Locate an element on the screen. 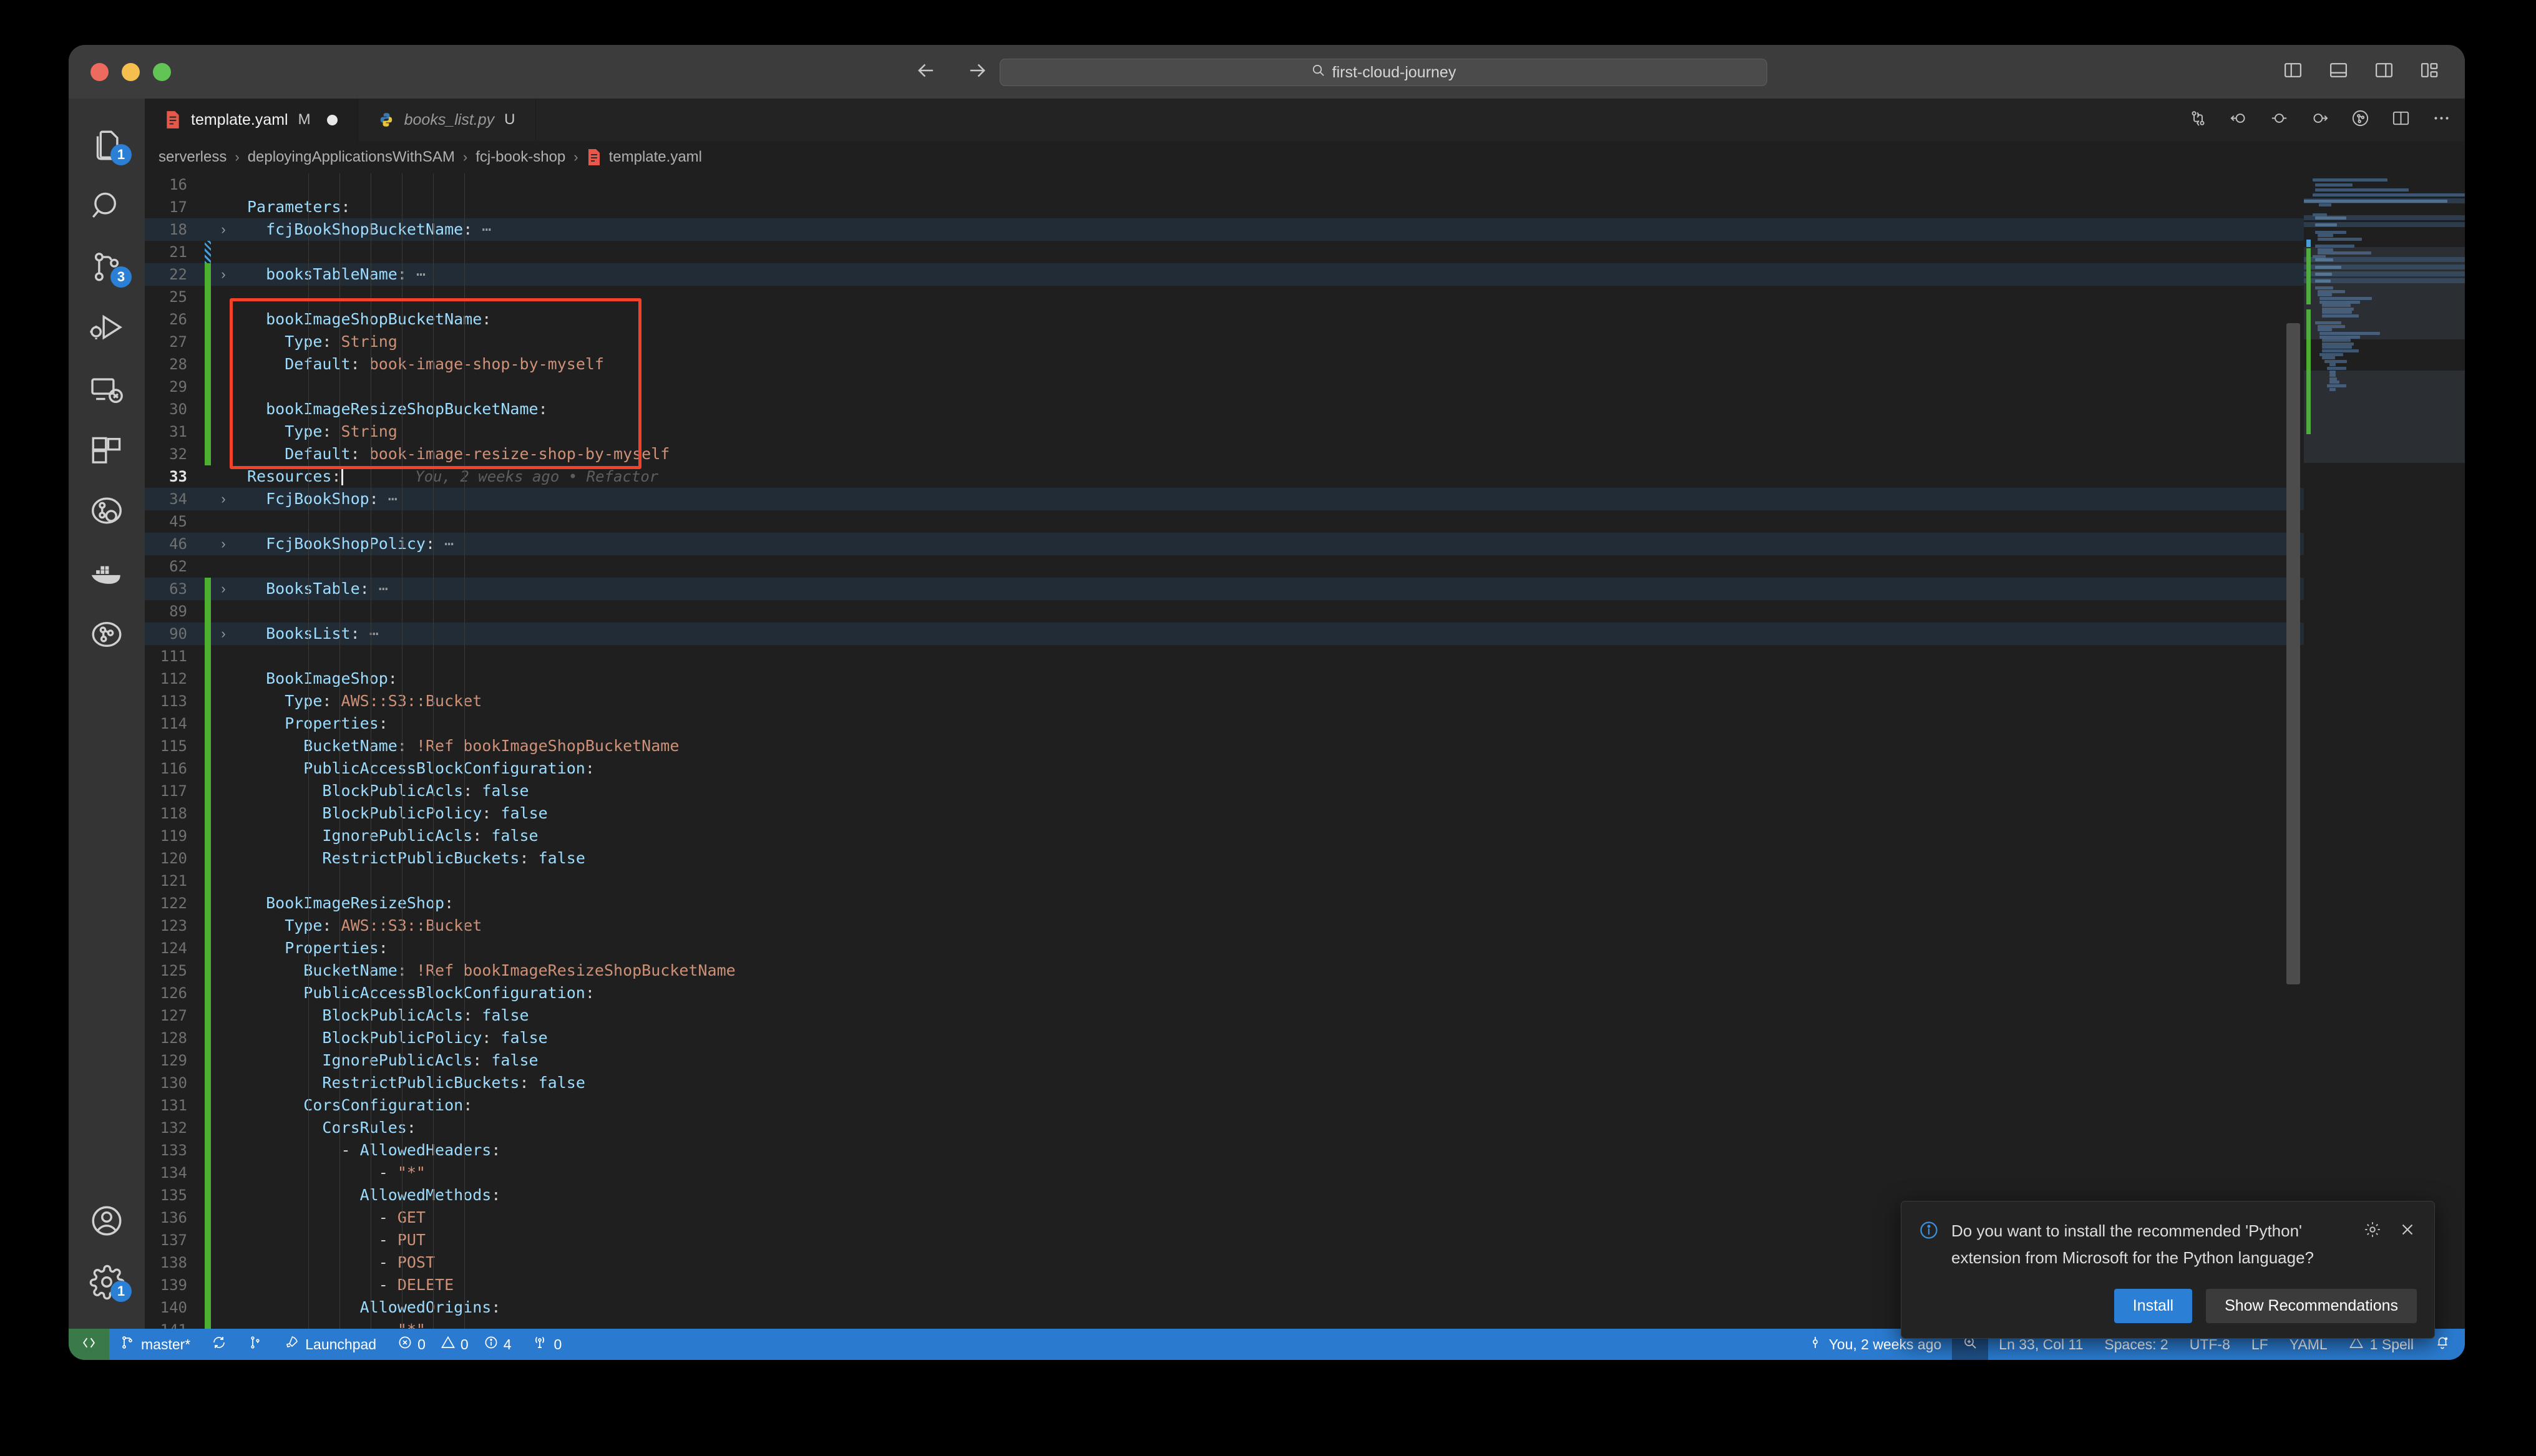 The image size is (2536, 1456). code-line: 63 › BooksTable: ⋯ is located at coordinates (1224, 589).